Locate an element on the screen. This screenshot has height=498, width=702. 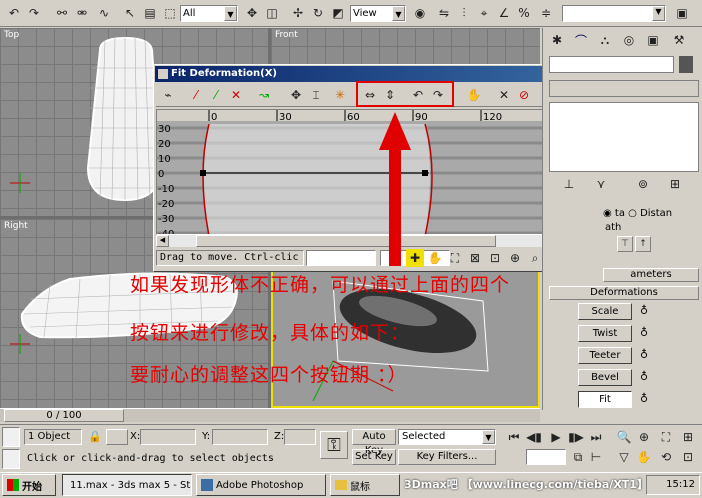
zoom-vertical-icon: ⊡ is located at coordinates (495, 258).